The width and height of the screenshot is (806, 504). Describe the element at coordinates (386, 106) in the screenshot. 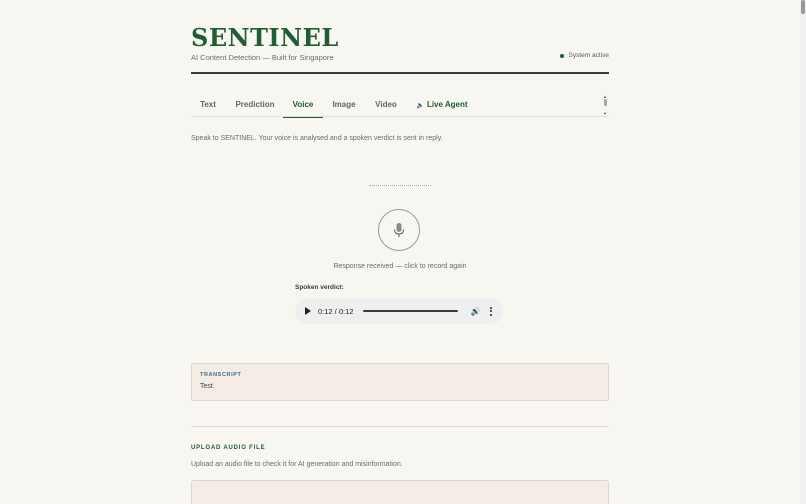

I see `tab-video: Video` at that location.